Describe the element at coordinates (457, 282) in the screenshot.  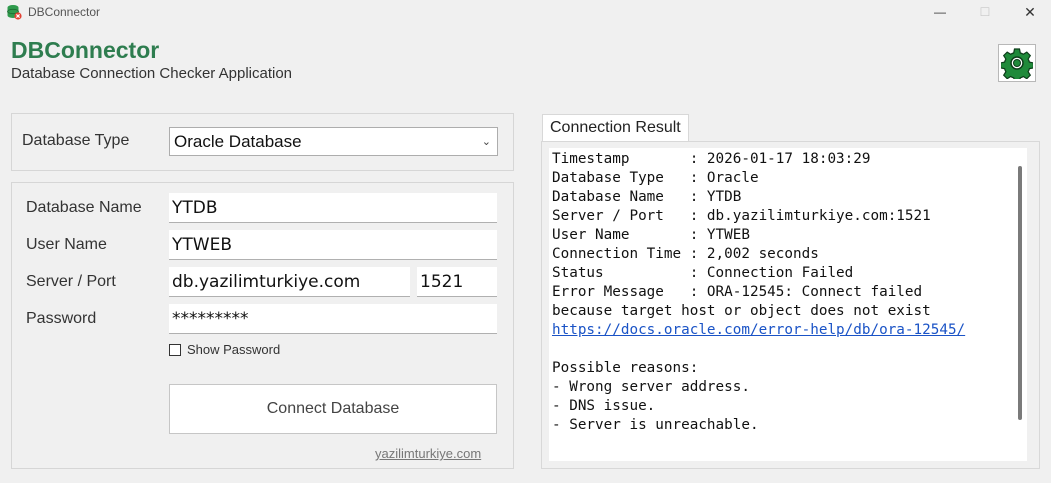
I see `port-input: 1521` at that location.